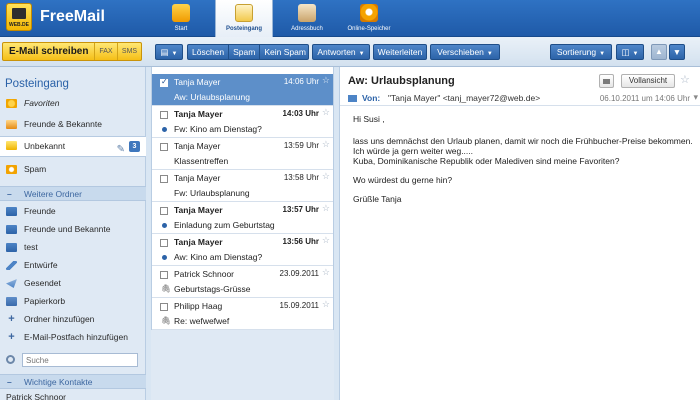  What do you see at coordinates (73, 265) in the screenshot?
I see `sidebar-folder-entwuerfe: Entwürfe` at bounding box center [73, 265].